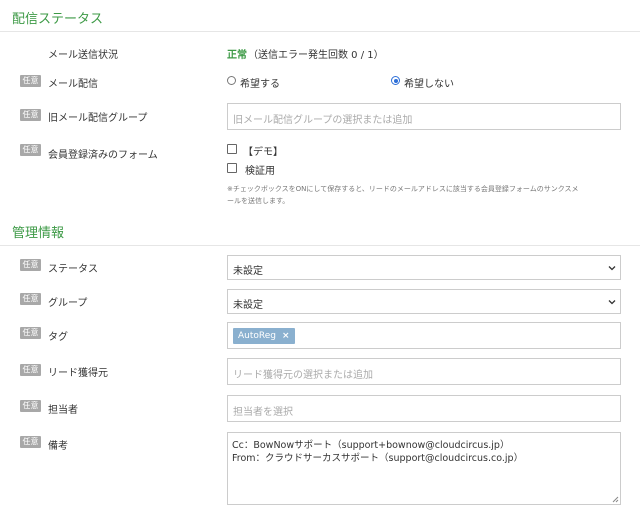 The image size is (640, 516). What do you see at coordinates (231, 80) in the screenshot?
I see `radio-want` at bounding box center [231, 80].